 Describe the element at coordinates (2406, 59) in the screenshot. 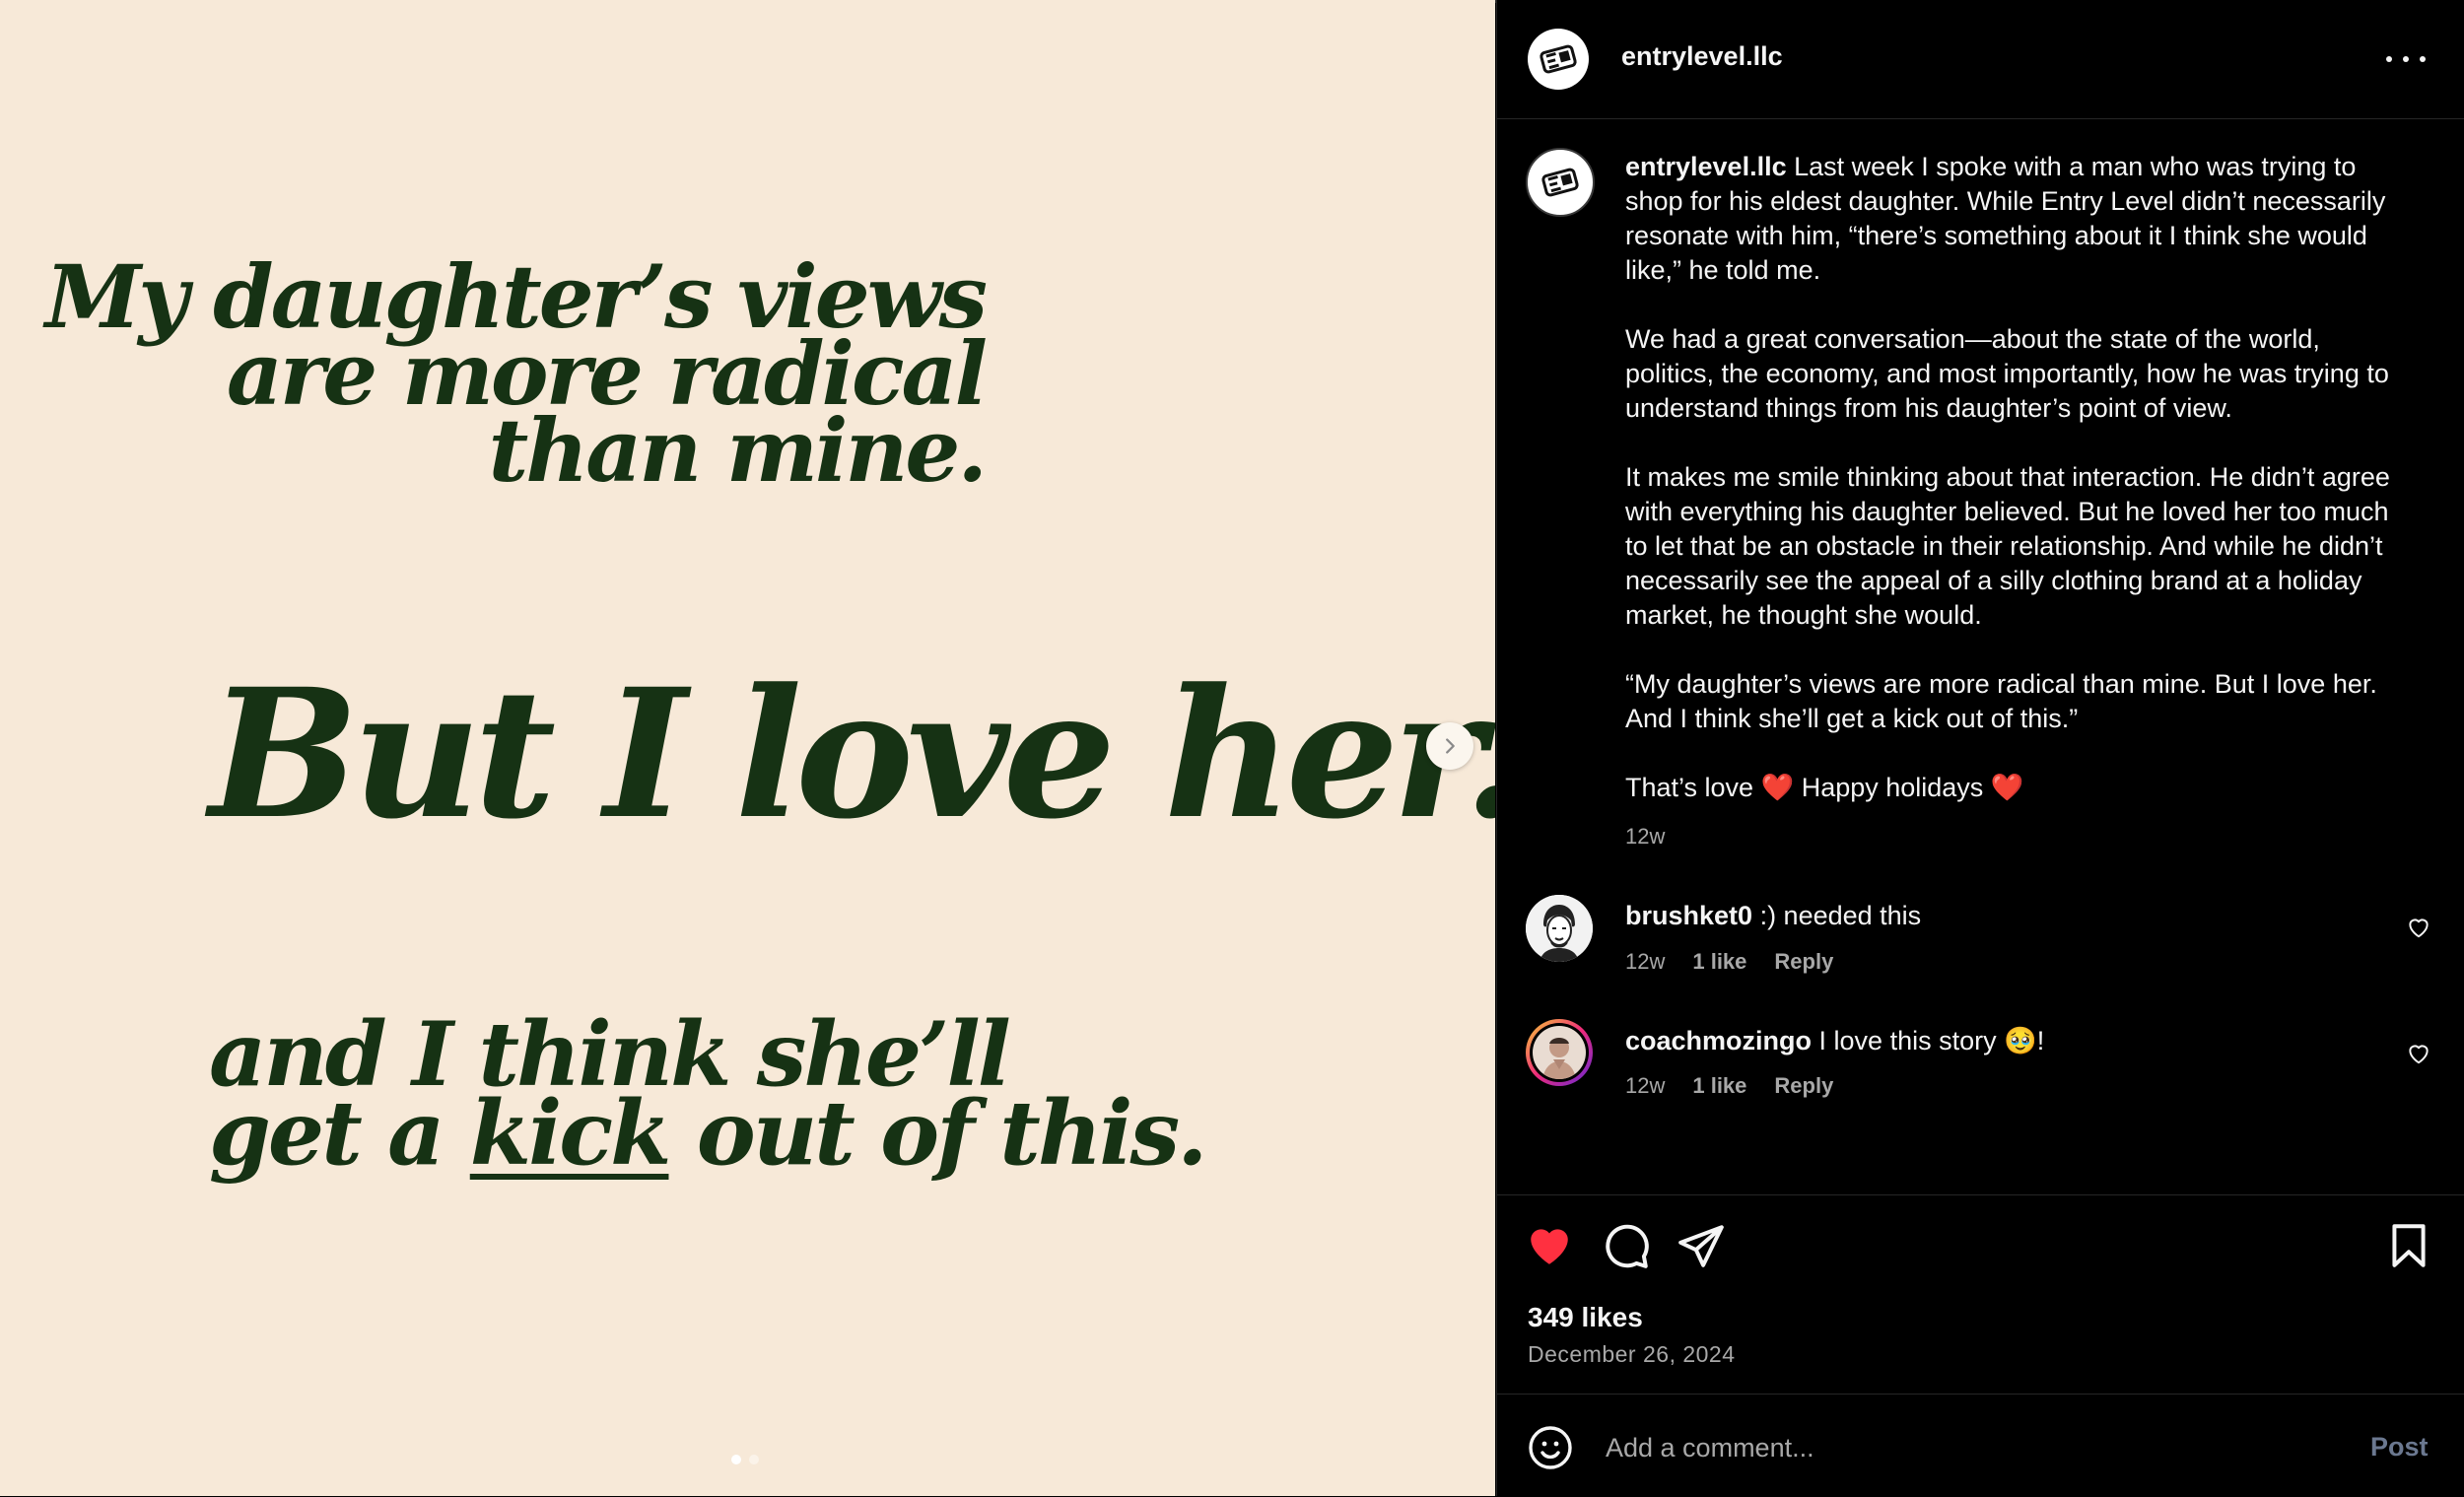

I see `more-options-icon` at that location.